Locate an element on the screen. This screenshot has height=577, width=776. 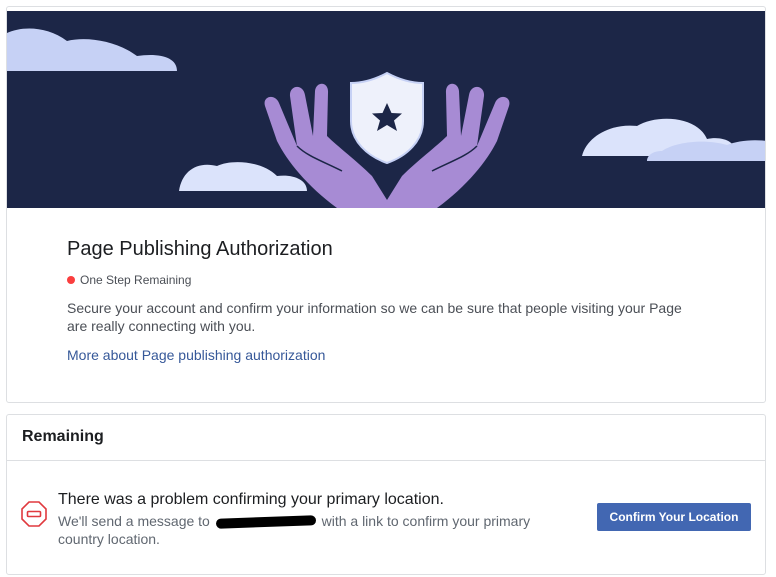
redacted-mark is located at coordinates (265, 522).